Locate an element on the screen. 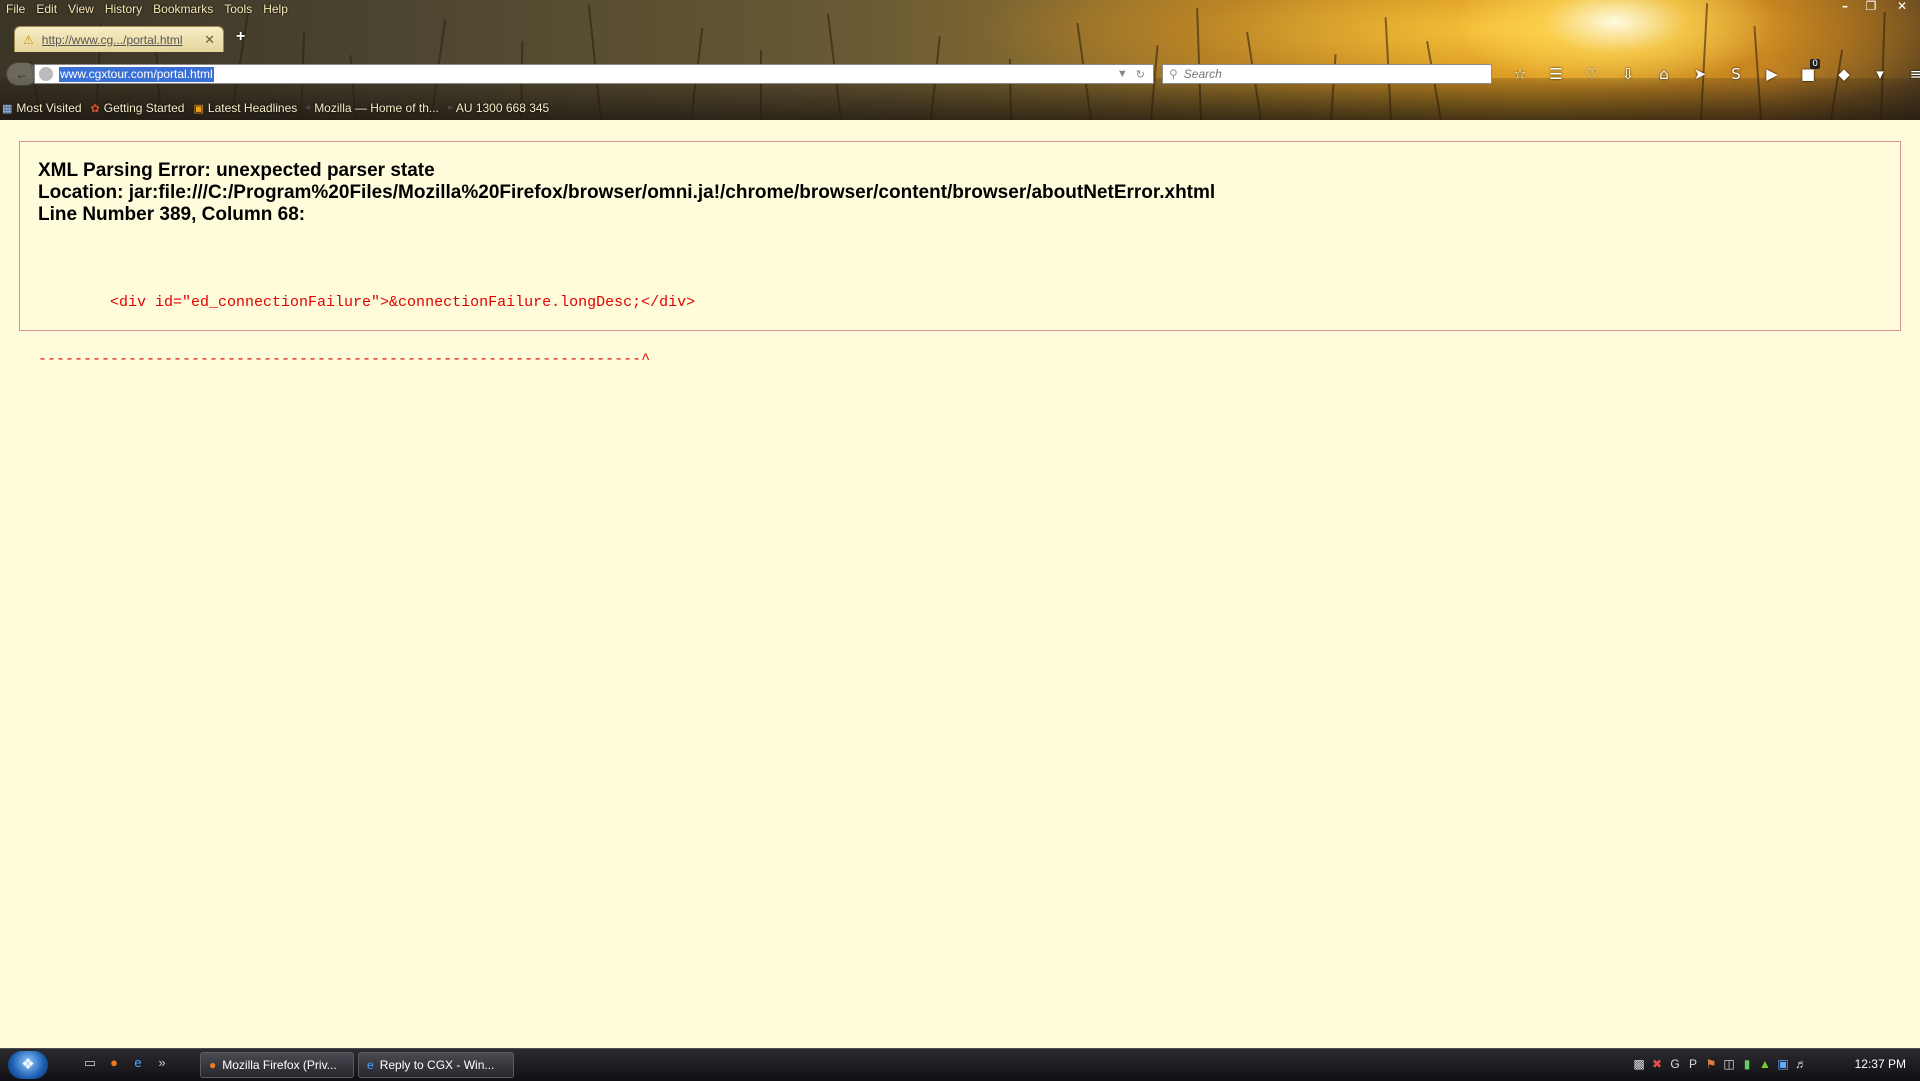  bookmark-latest-headlines: ▣ Latest Headlines is located at coordinates (245, 108).